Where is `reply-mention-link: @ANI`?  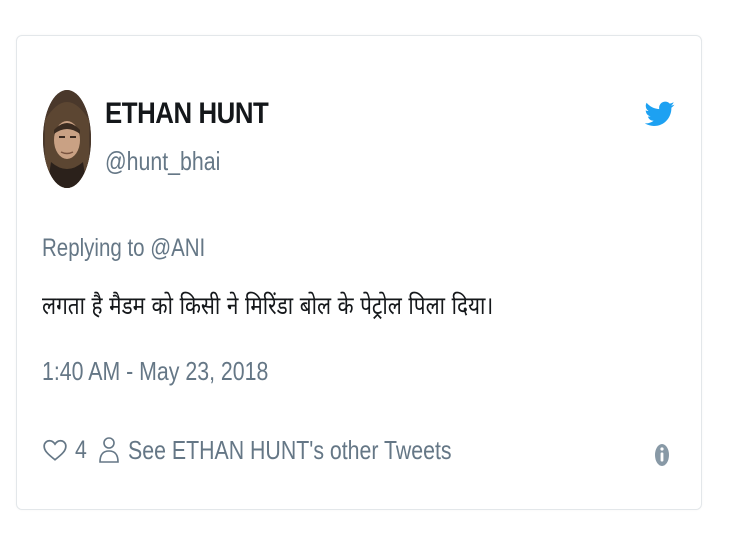 reply-mention-link: @ANI is located at coordinates (177, 248).